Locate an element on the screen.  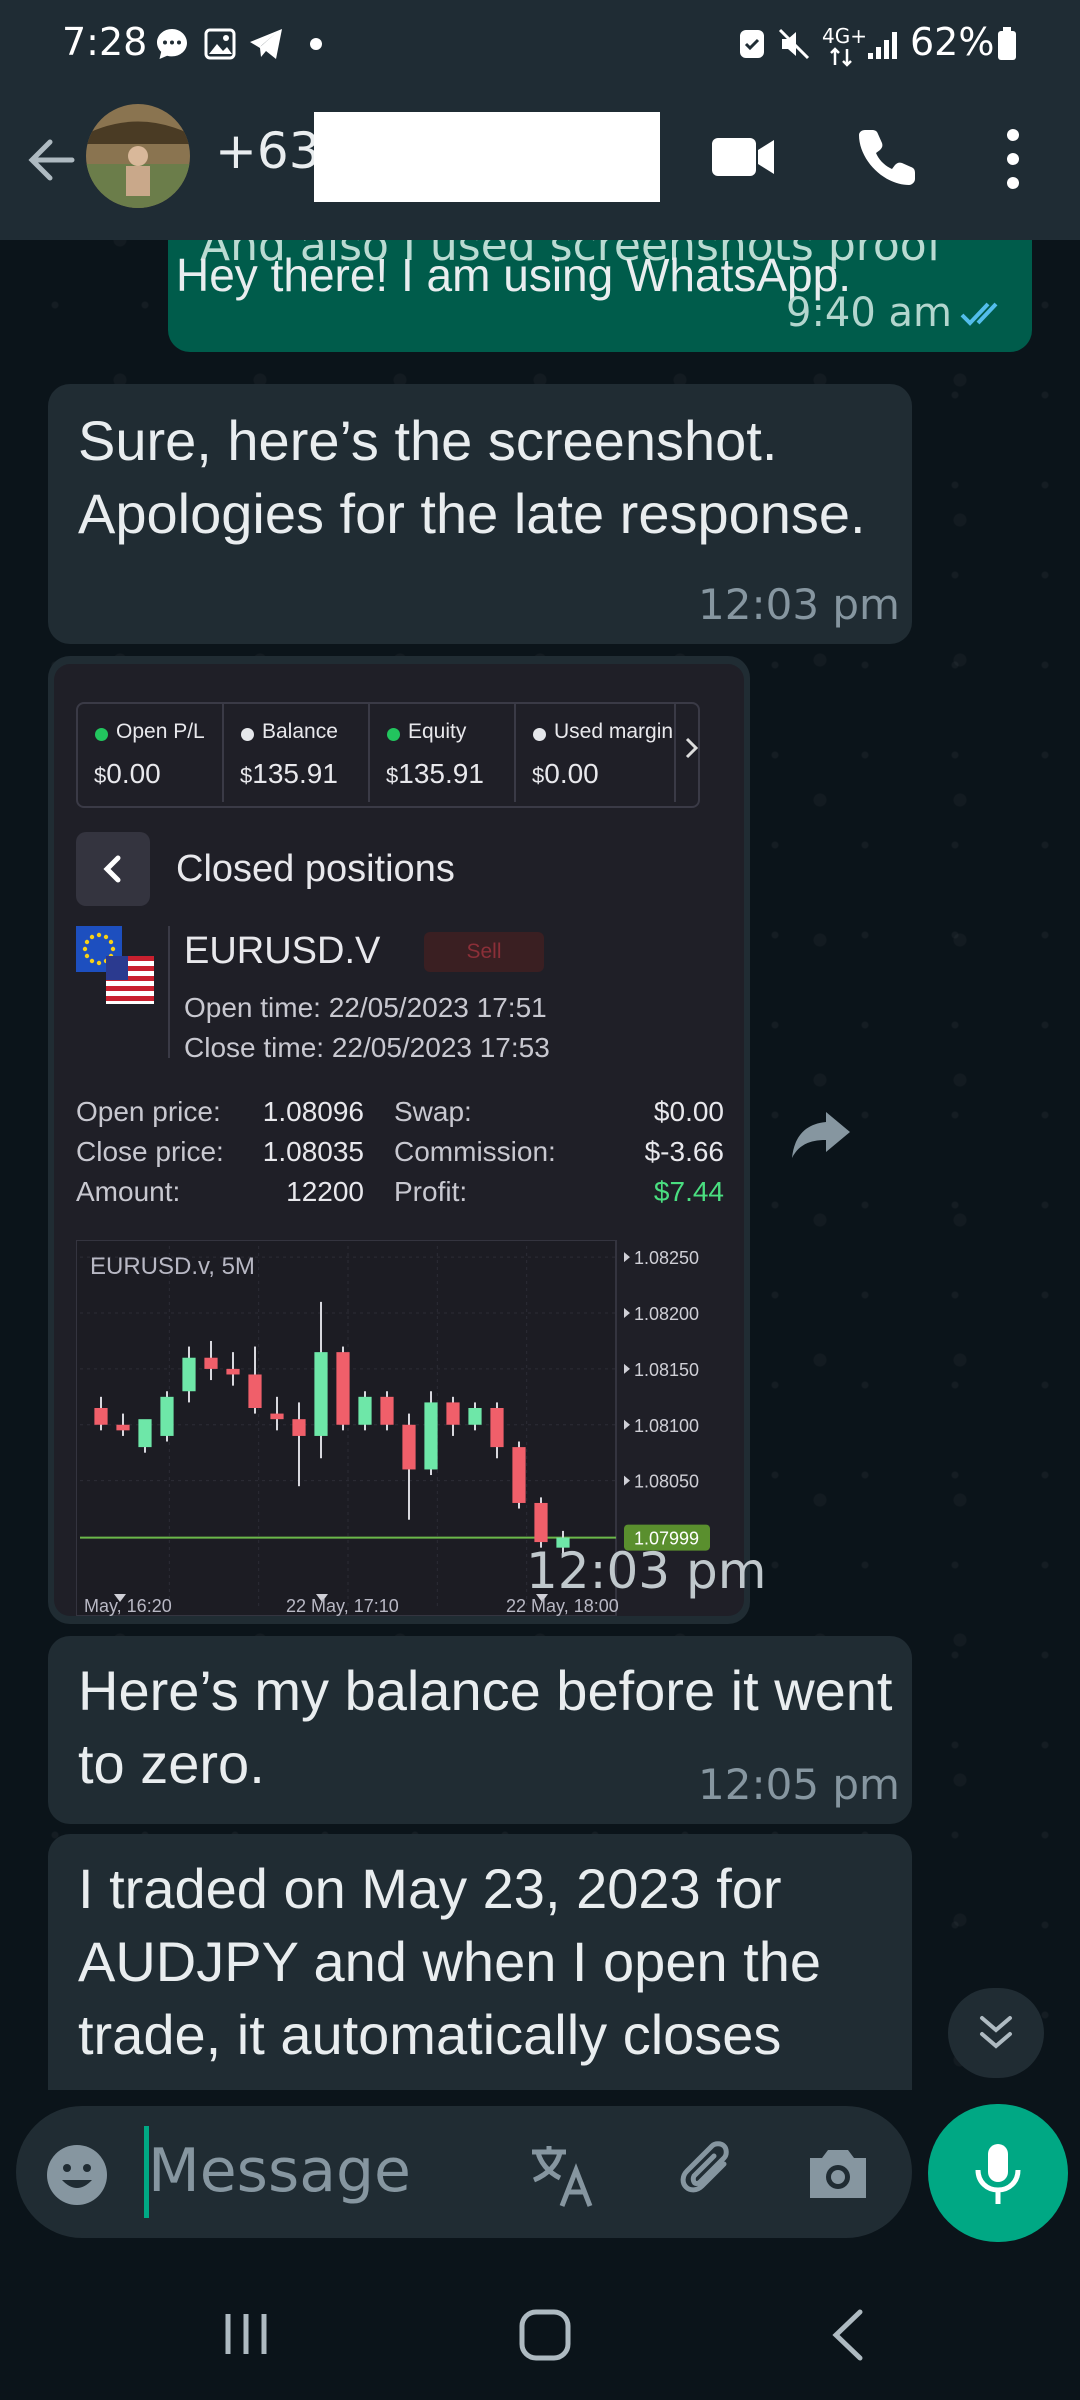
sell-label: Sell is located at coordinates (484, 951).